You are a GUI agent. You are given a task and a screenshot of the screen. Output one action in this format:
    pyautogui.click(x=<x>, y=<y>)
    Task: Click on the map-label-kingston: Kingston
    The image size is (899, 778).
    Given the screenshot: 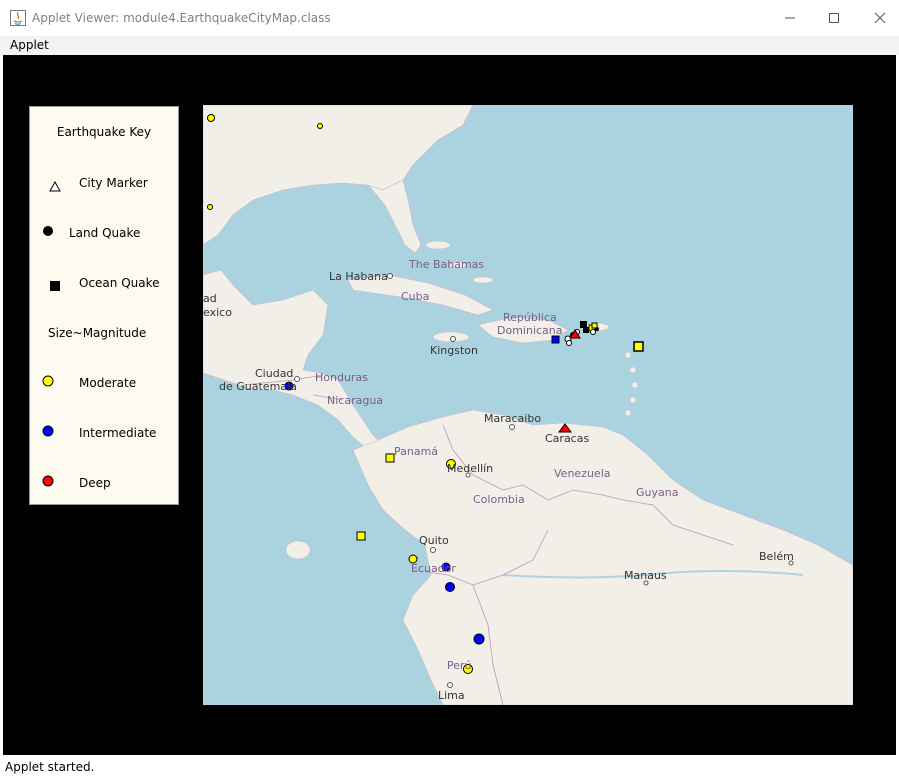 What is the action you would take?
    pyautogui.click(x=454, y=350)
    